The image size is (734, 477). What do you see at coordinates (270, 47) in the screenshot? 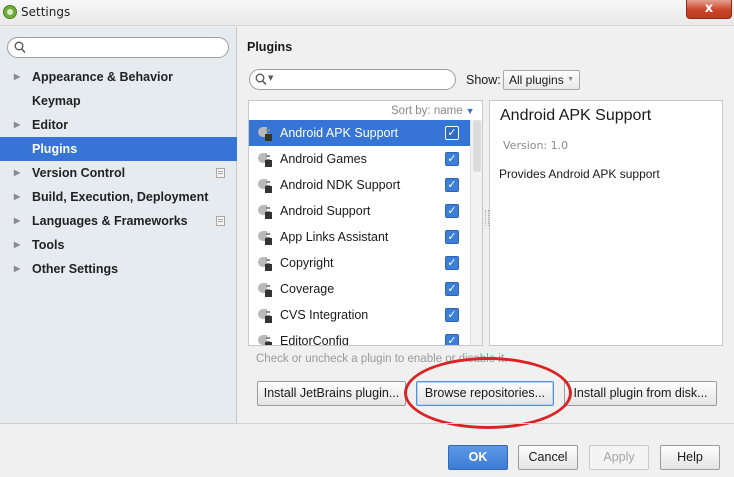
I see `page-title: Plugins` at bounding box center [270, 47].